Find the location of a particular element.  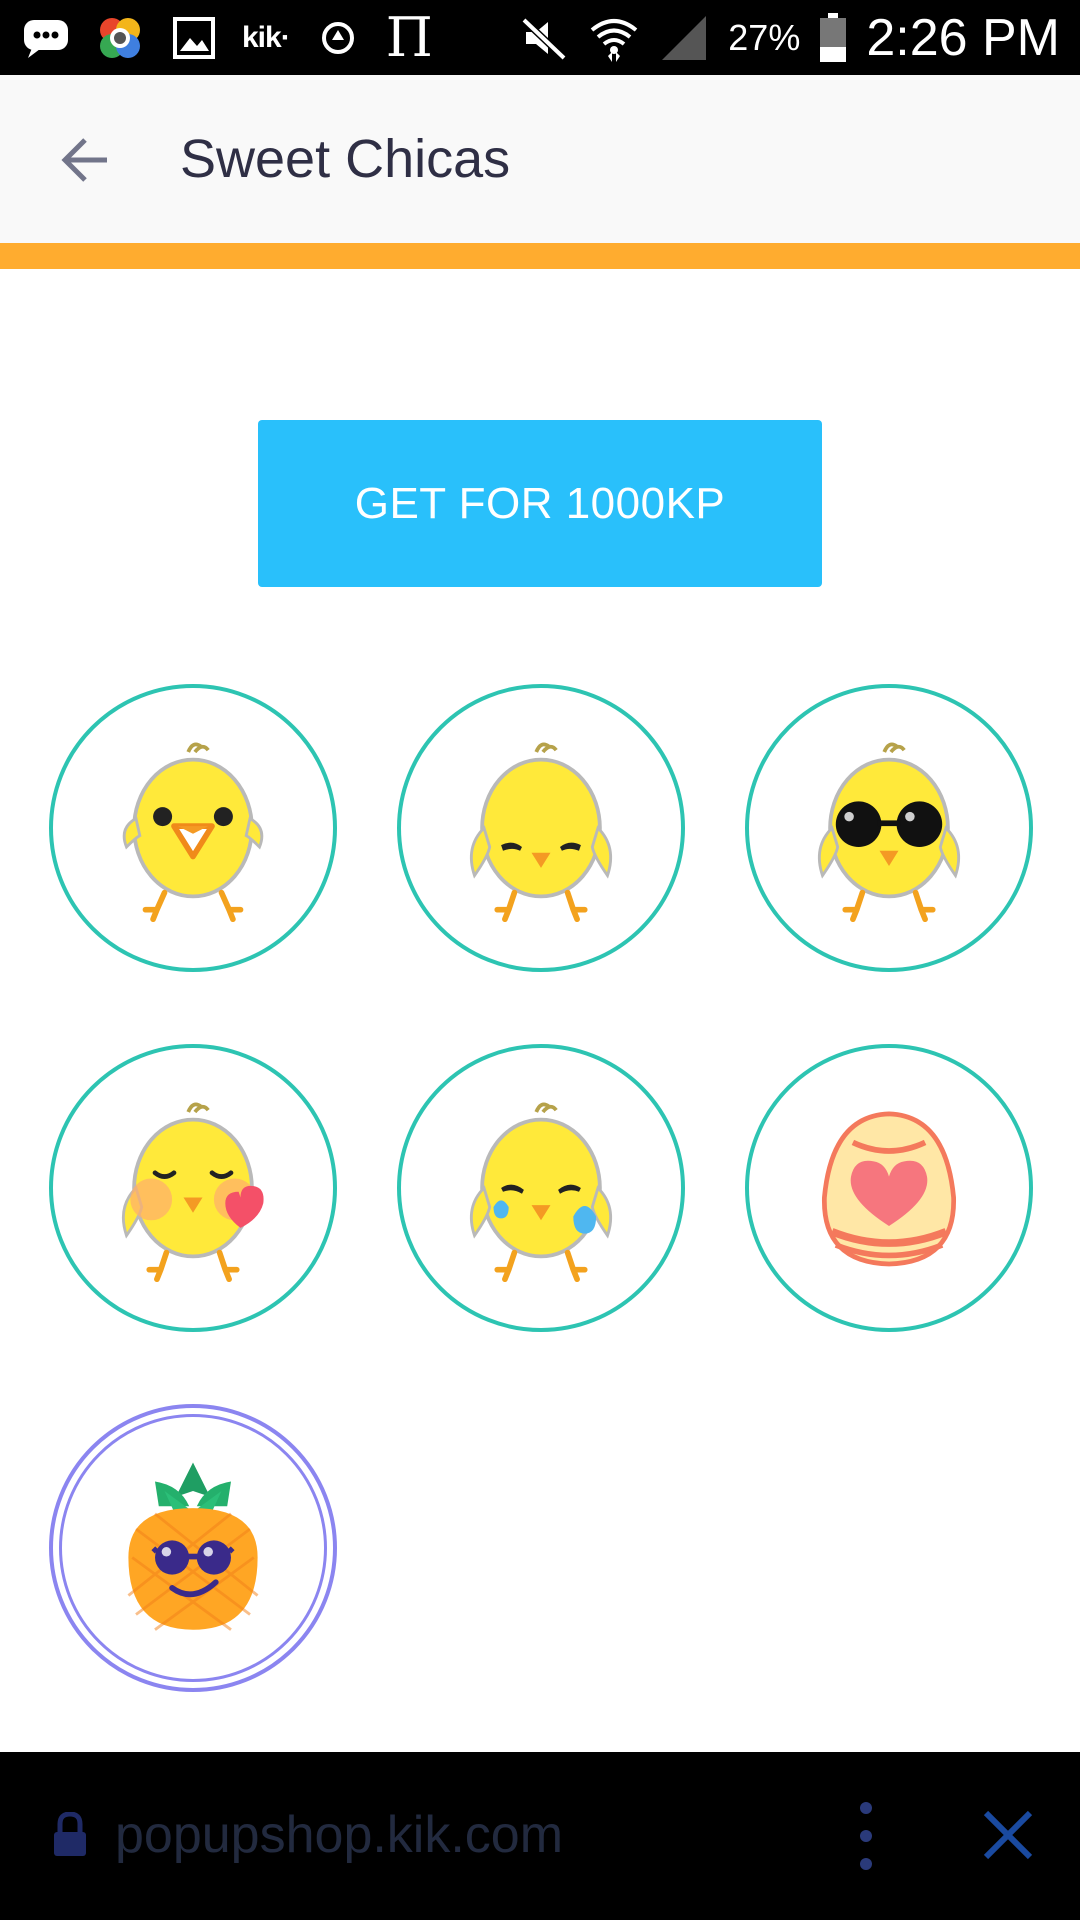

egg-heart-icon is located at coordinates (889, 1189).